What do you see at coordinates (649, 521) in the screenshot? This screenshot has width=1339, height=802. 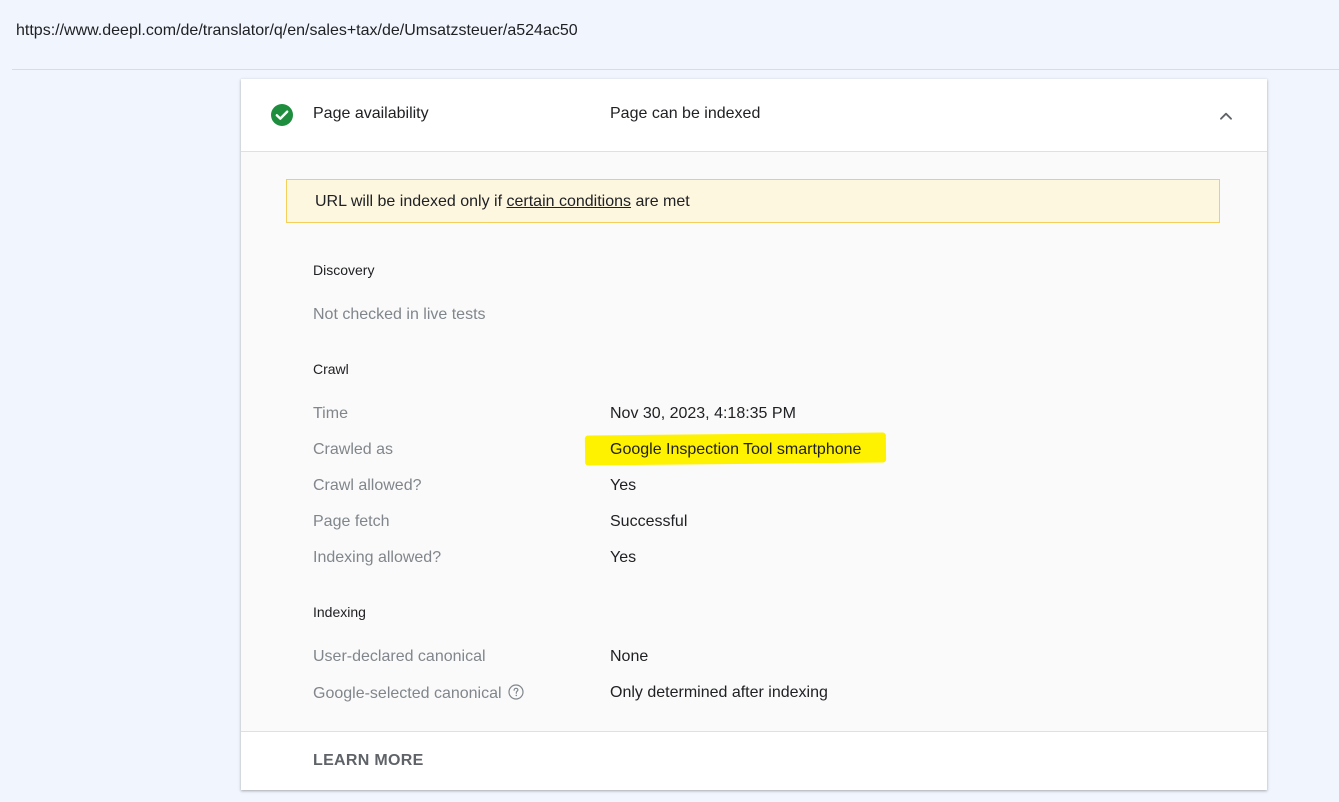 I see `page-fetch-value: Successful` at bounding box center [649, 521].